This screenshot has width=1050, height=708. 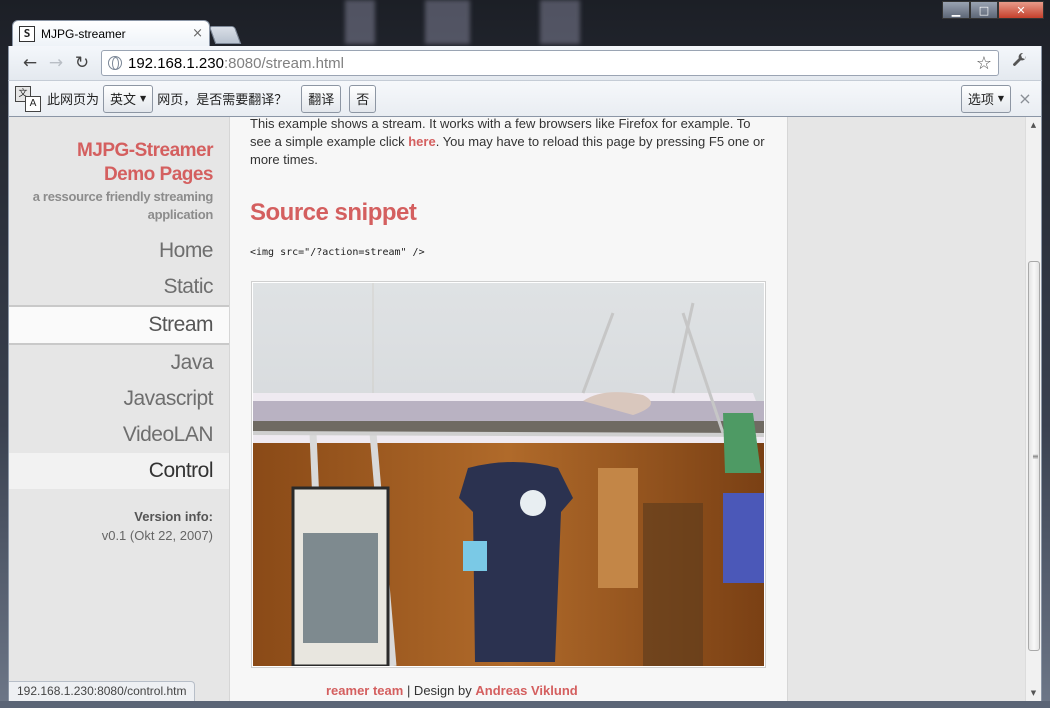 I want to click on brand-title-line2: Demo Pages, so click(x=158, y=174).